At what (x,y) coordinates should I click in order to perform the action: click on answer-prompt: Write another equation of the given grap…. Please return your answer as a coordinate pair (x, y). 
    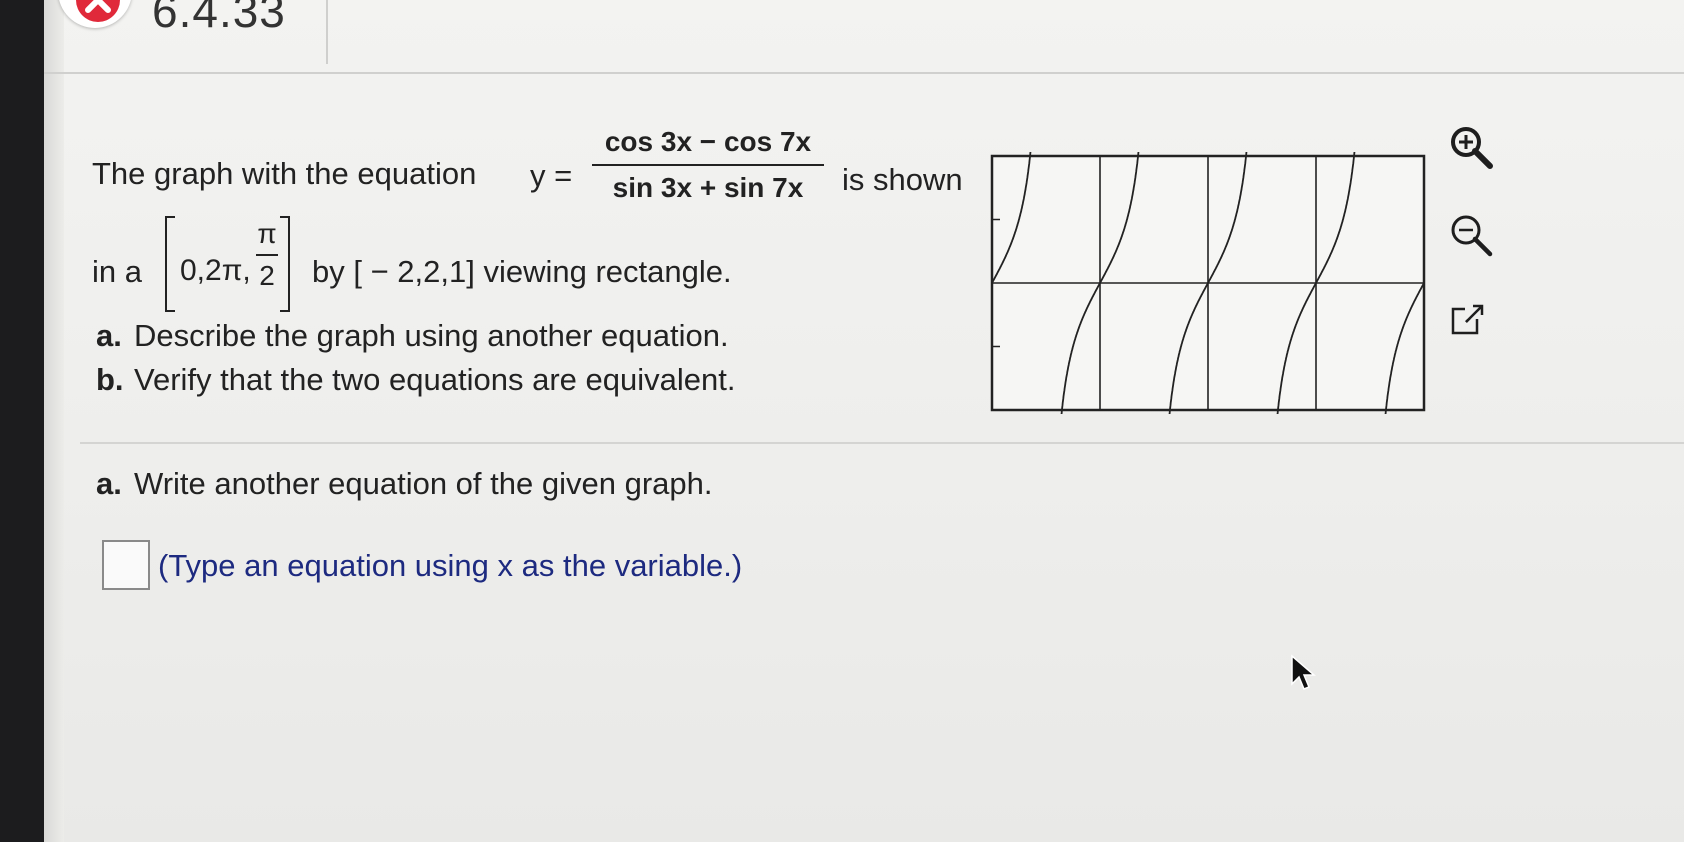
    Looking at the image, I should click on (423, 483).